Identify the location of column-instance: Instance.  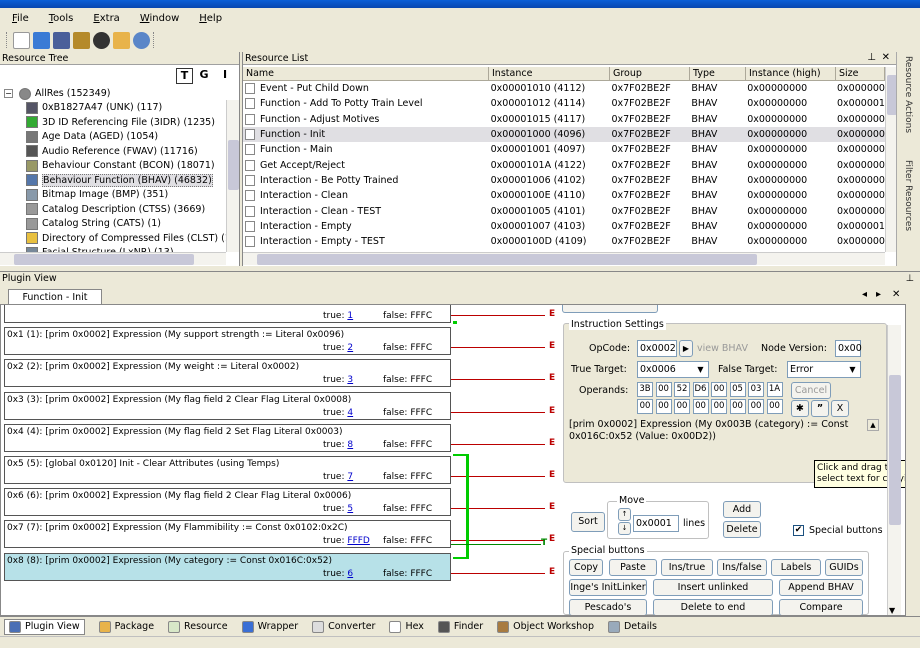
(549, 74).